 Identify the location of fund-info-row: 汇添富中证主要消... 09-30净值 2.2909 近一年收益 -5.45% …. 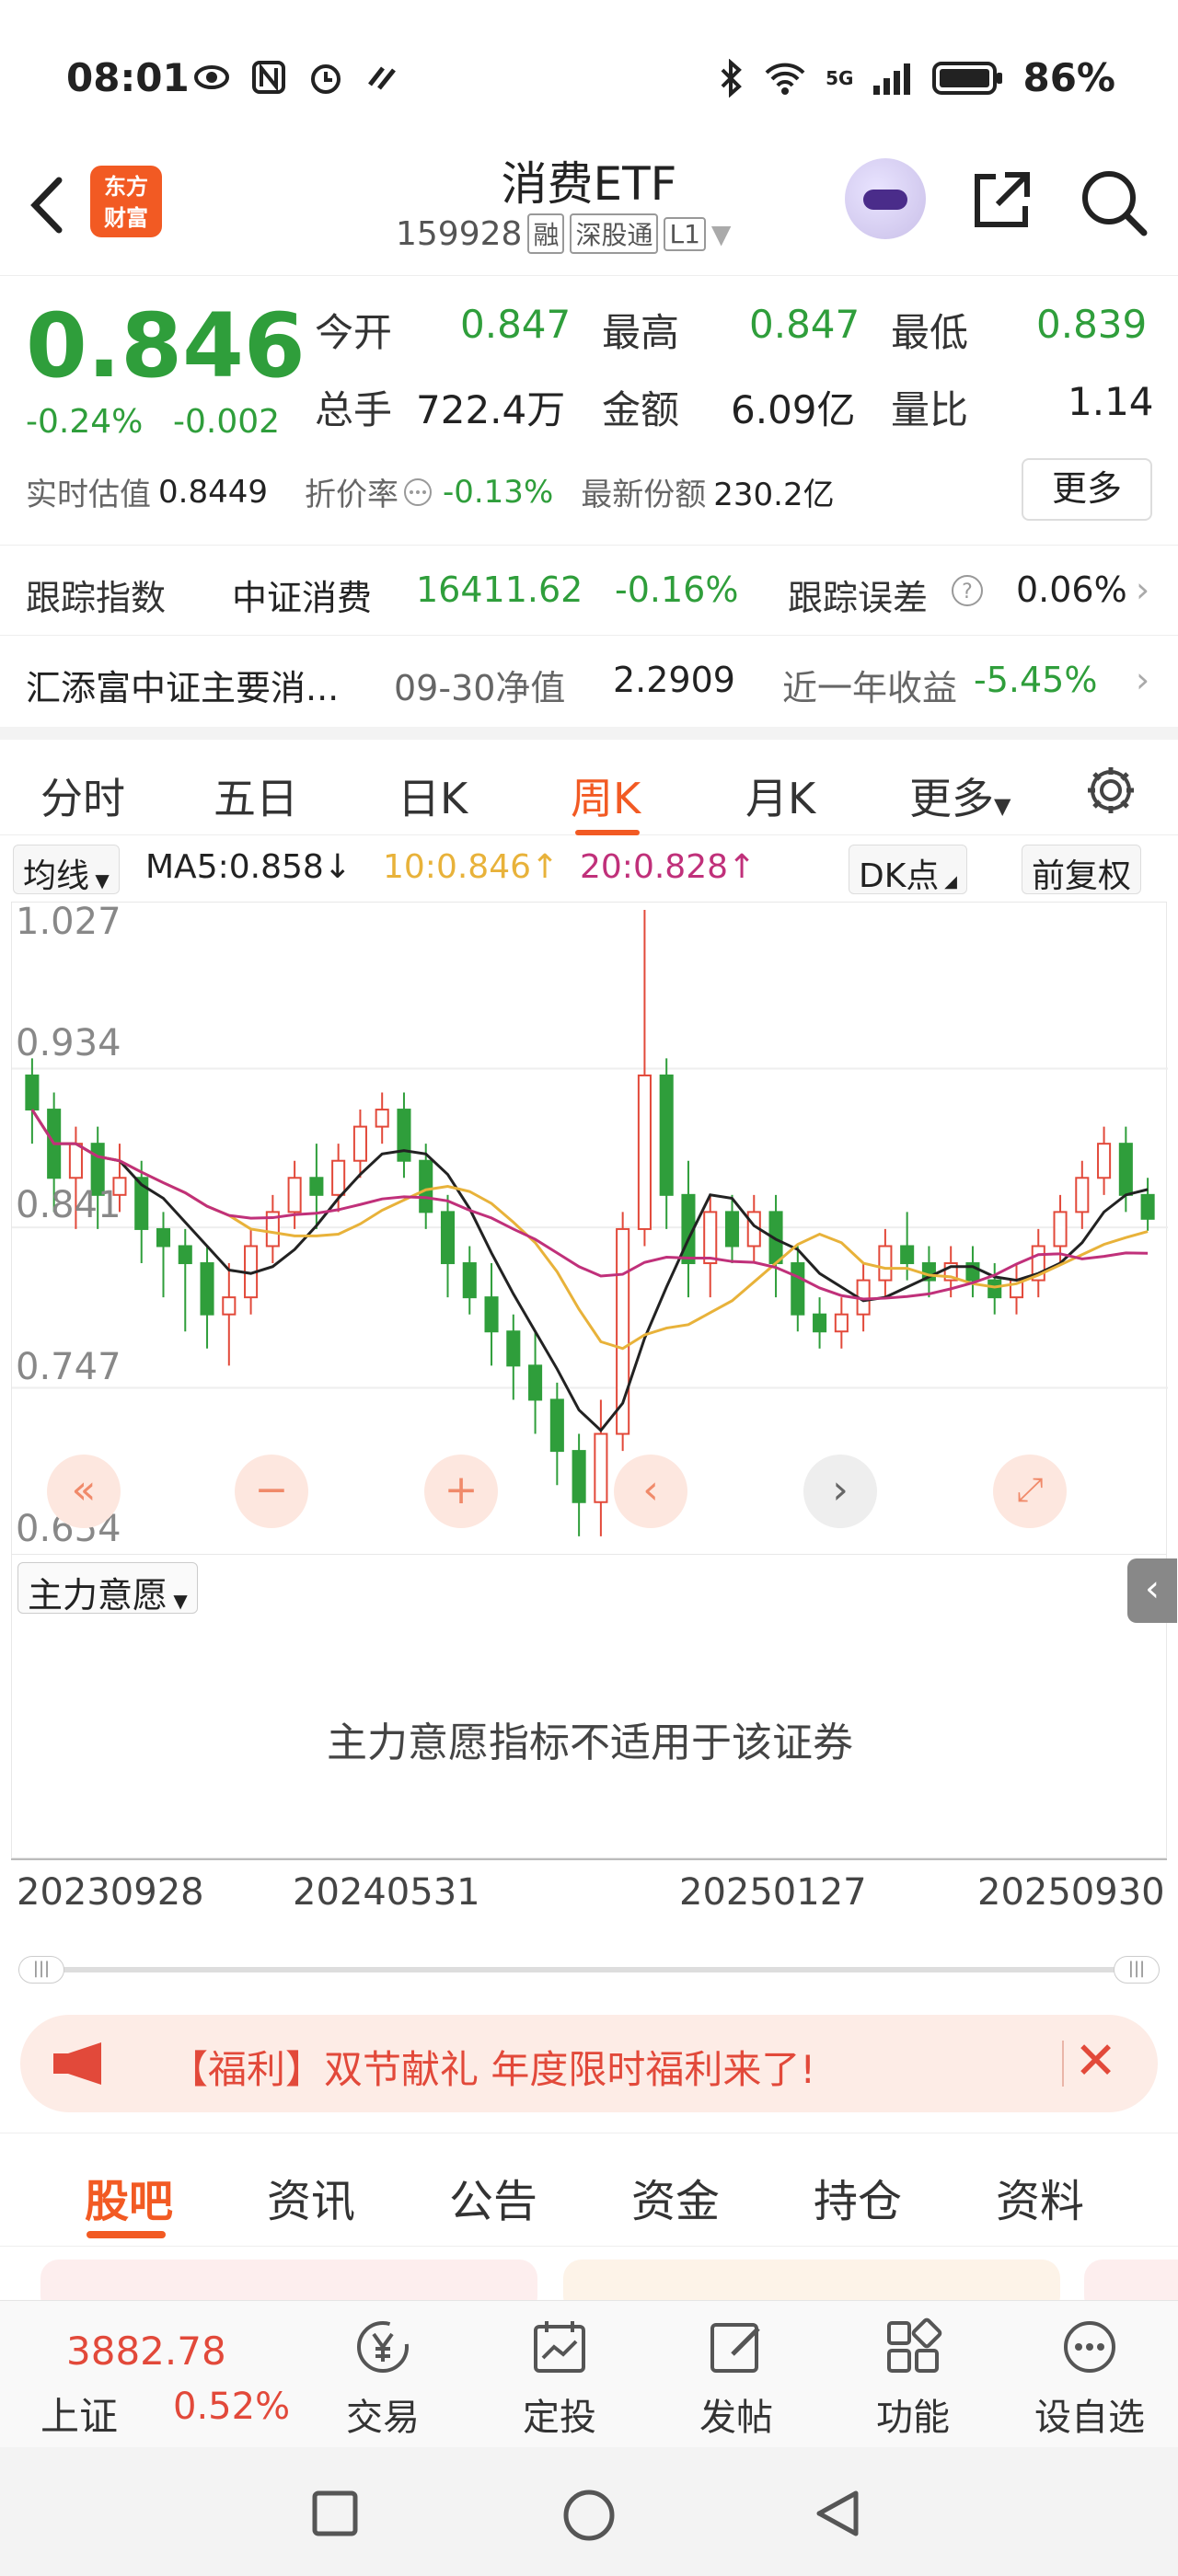
(589, 680).